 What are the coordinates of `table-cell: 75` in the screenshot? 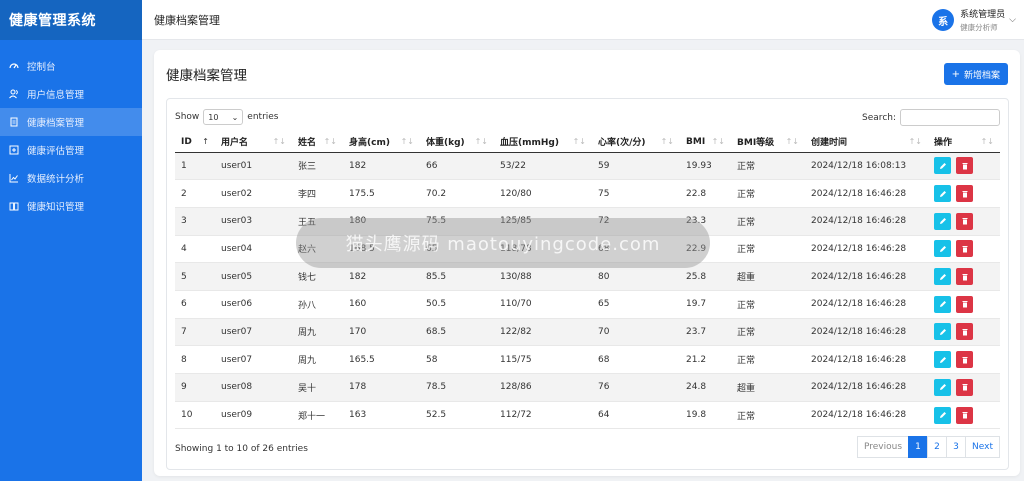 It's located at (636, 193).